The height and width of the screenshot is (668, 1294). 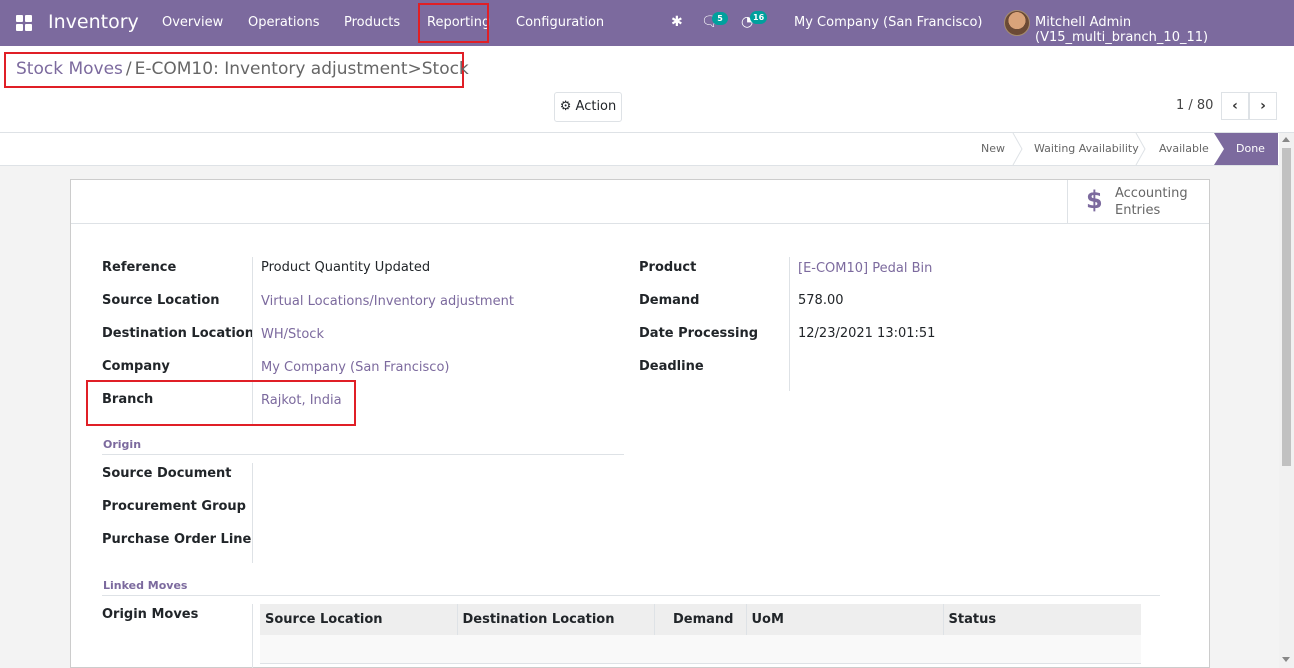 I want to click on table-empty-cell, so click(x=700, y=649).